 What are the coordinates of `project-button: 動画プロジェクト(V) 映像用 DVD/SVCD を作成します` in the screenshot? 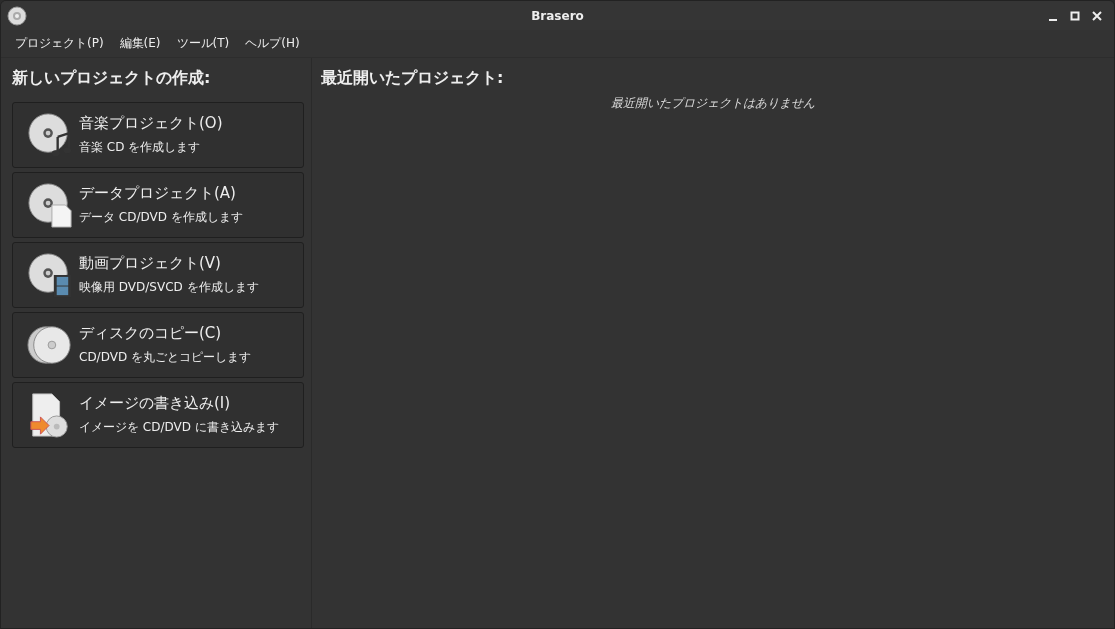 It's located at (158, 275).